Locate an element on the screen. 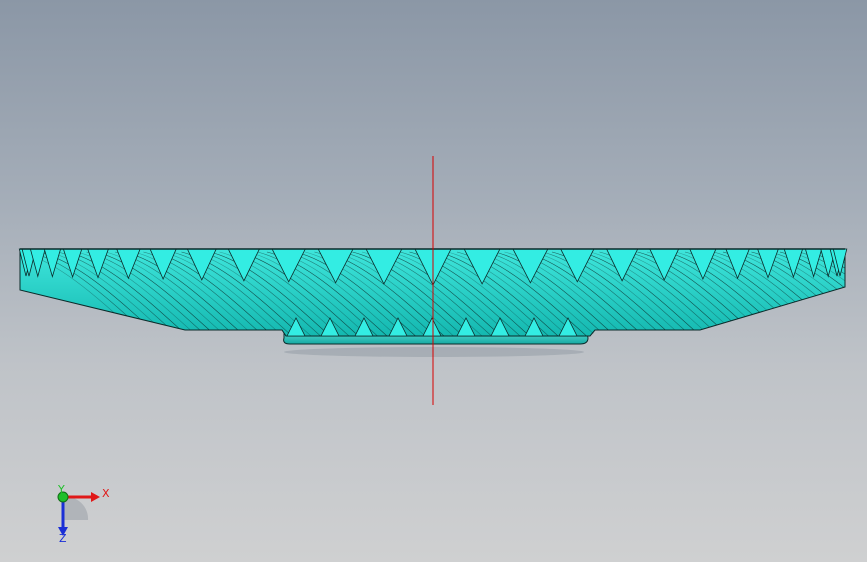 The width and height of the screenshot is (867, 562). z-axis-label: Z is located at coordinates (63, 538).